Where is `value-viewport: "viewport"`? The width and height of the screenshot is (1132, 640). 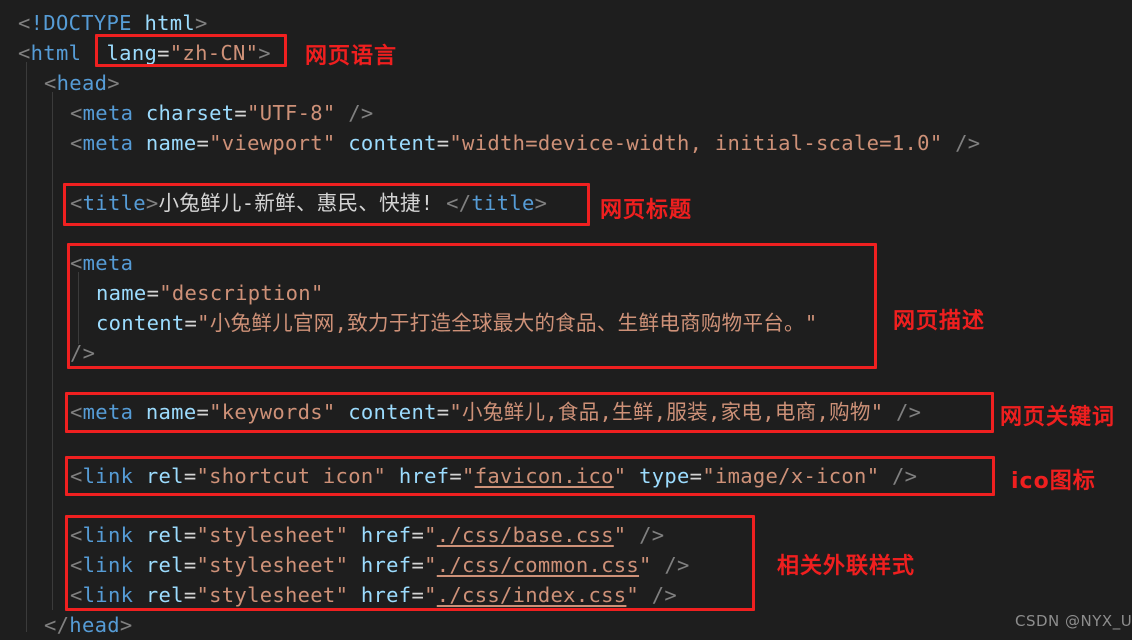
value-viewport: "viewport" is located at coordinates (272, 143).